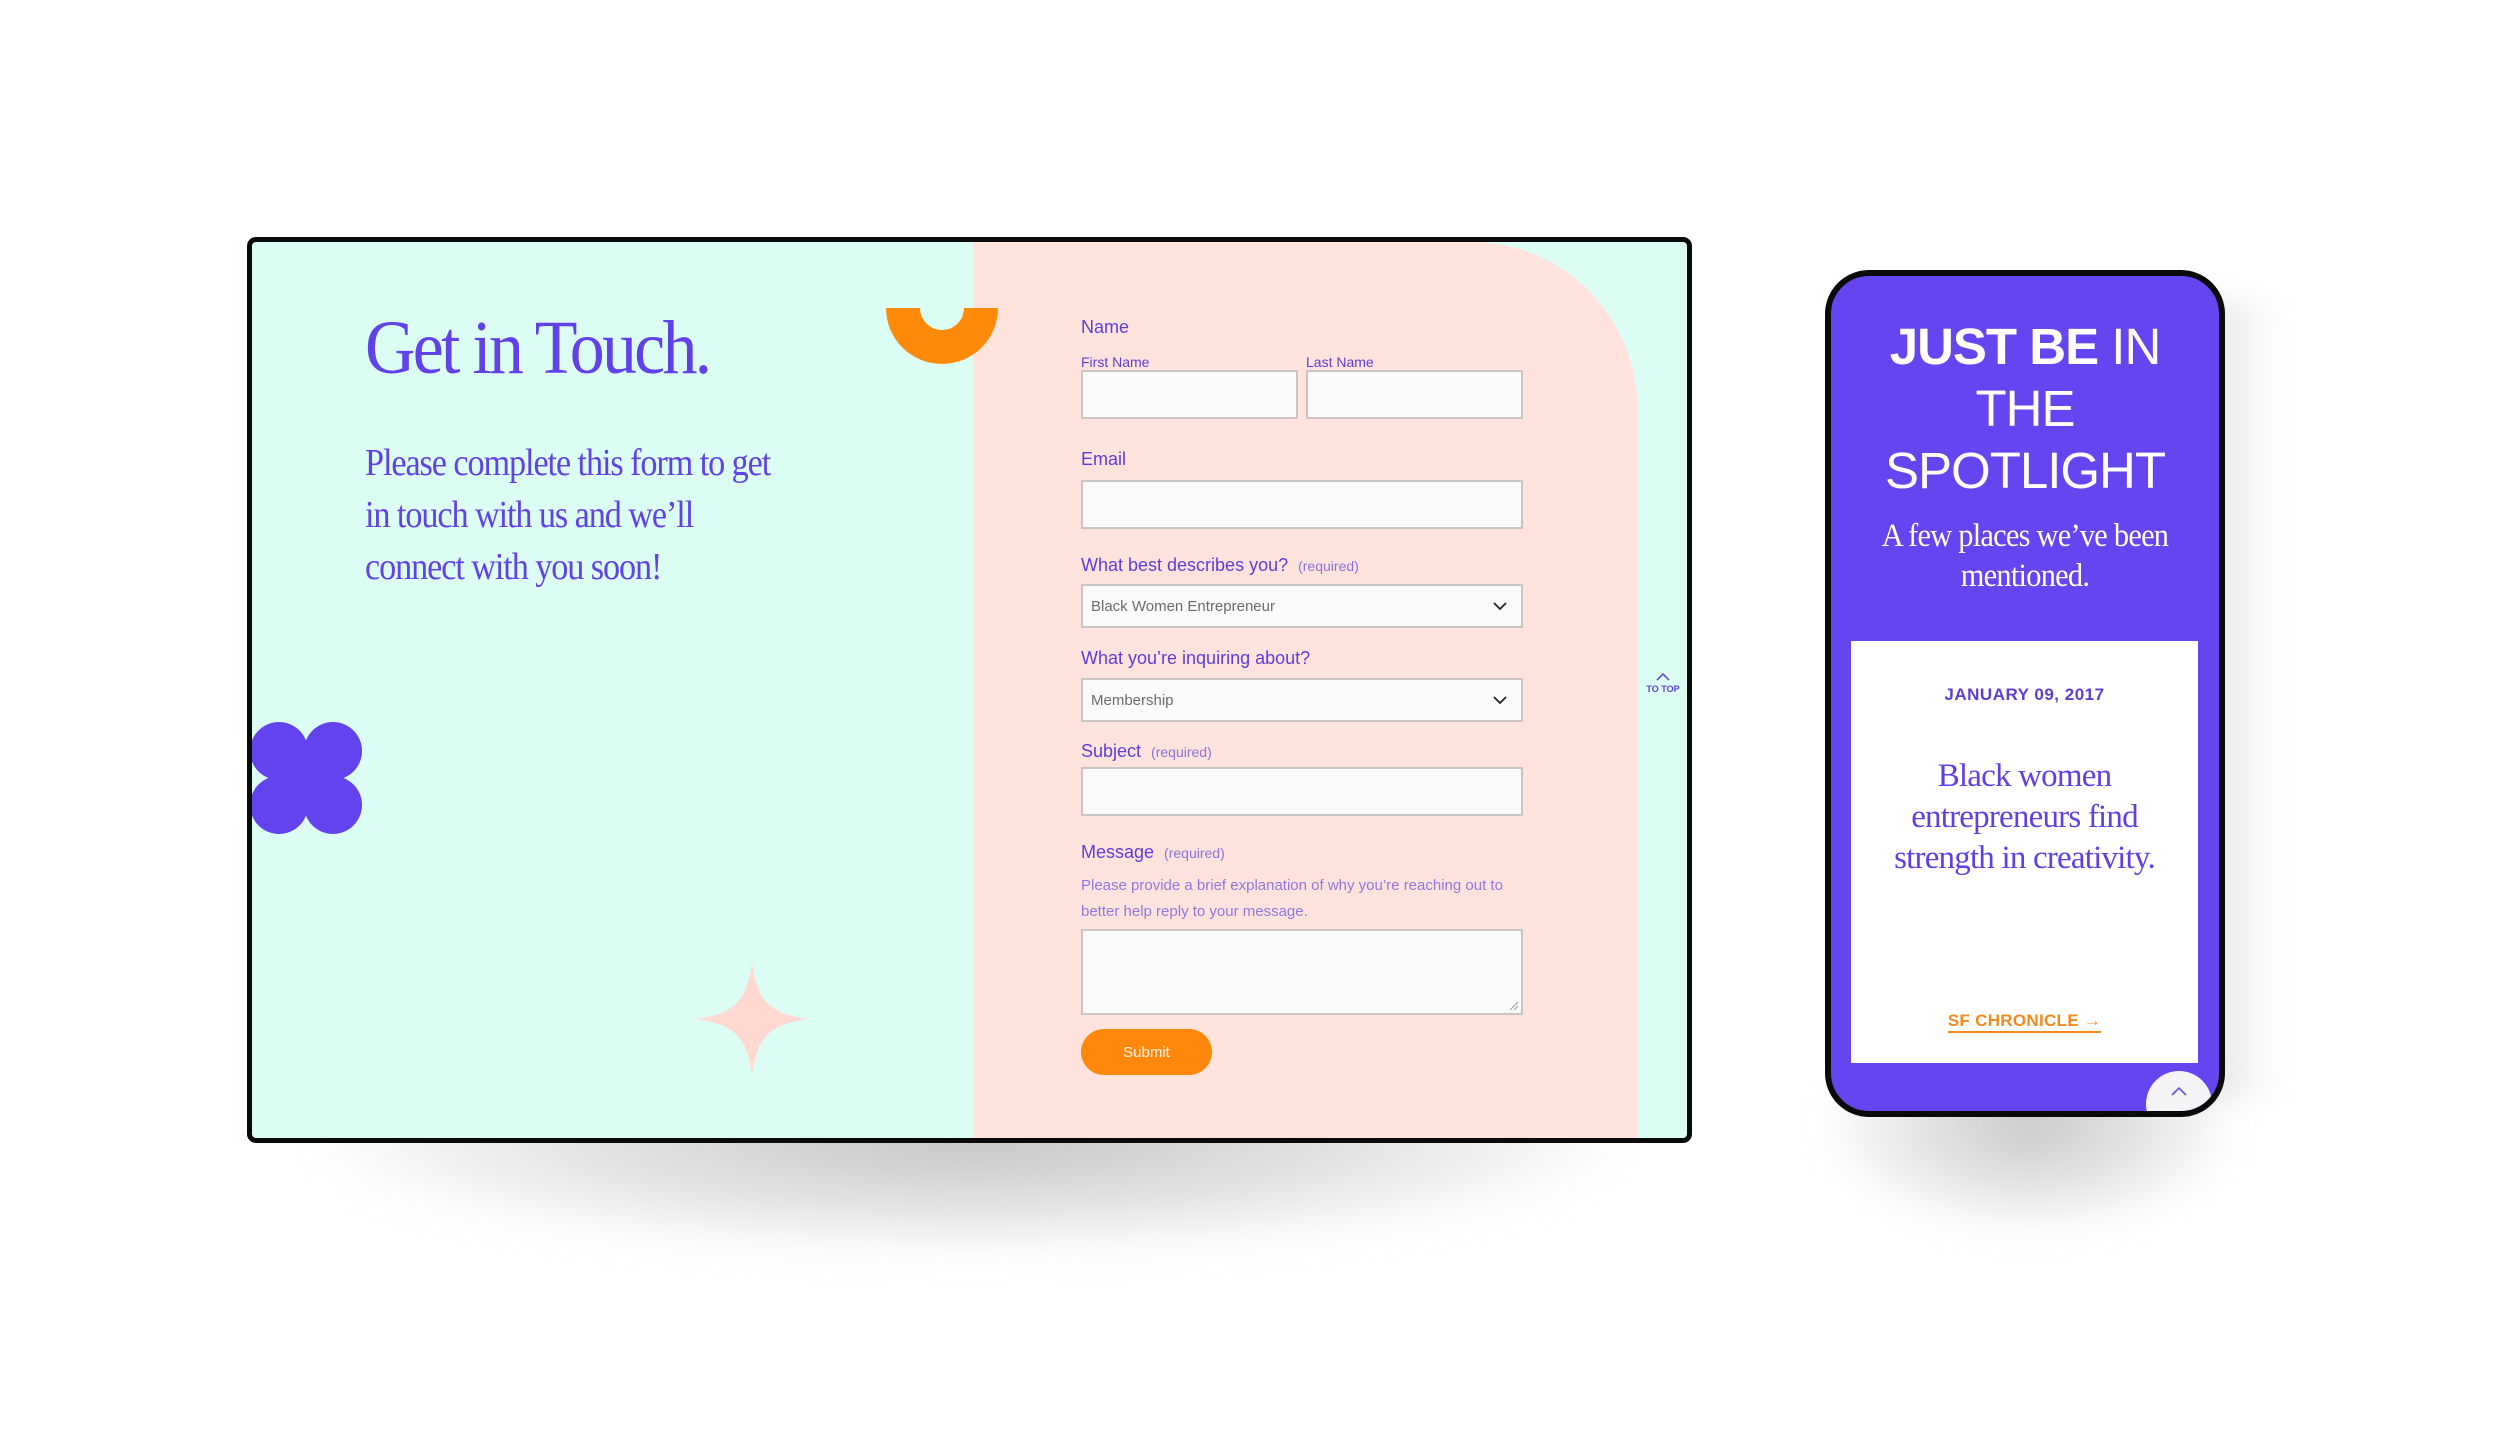 This screenshot has width=2500, height=1440. Describe the element at coordinates (1146, 751) in the screenshot. I see `subject-label: Subject (required)` at that location.